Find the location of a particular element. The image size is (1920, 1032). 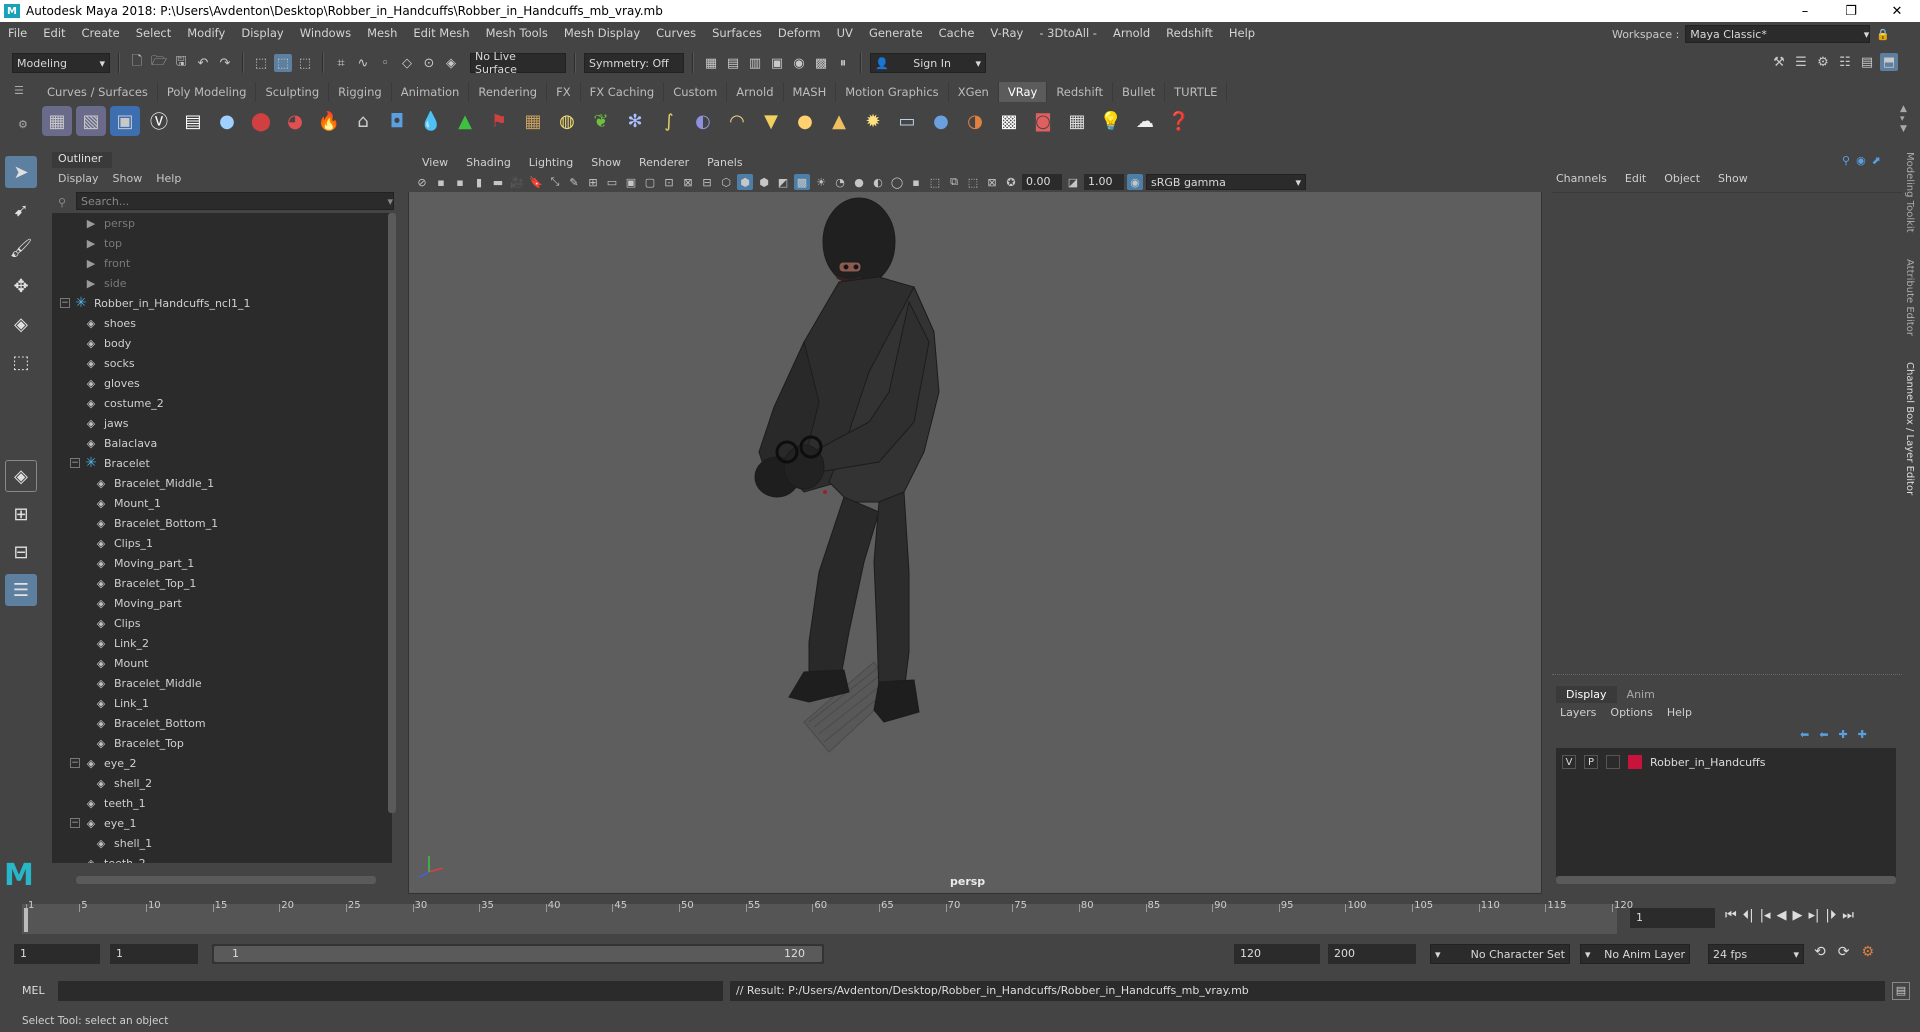

select-object-icon: ⬚ is located at coordinates (283, 63).